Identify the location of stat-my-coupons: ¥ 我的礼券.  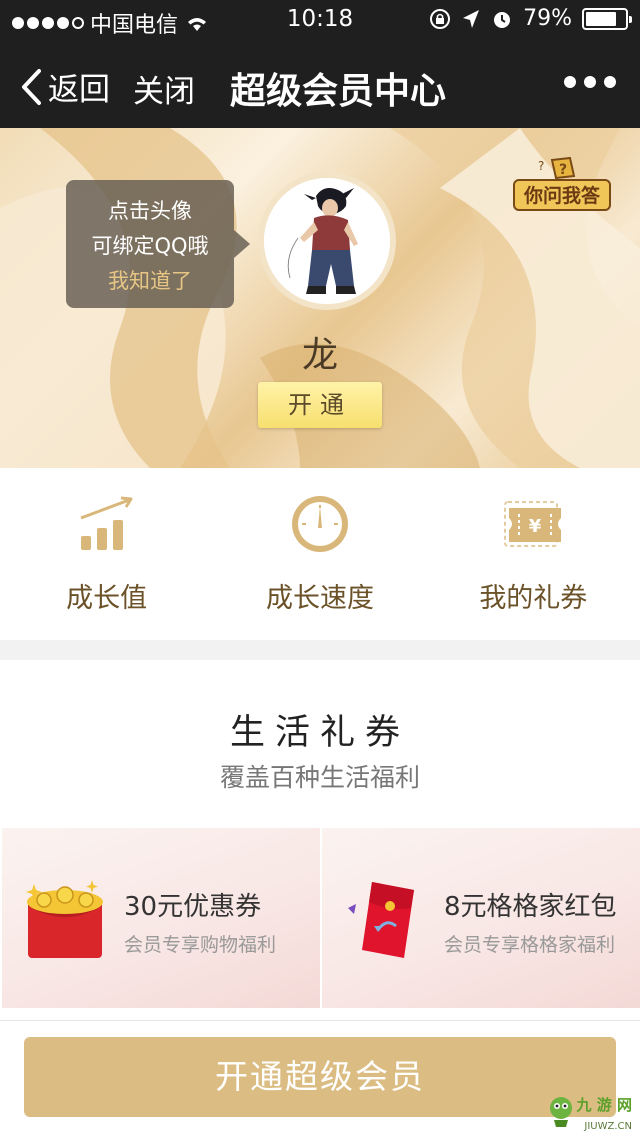
(533, 554).